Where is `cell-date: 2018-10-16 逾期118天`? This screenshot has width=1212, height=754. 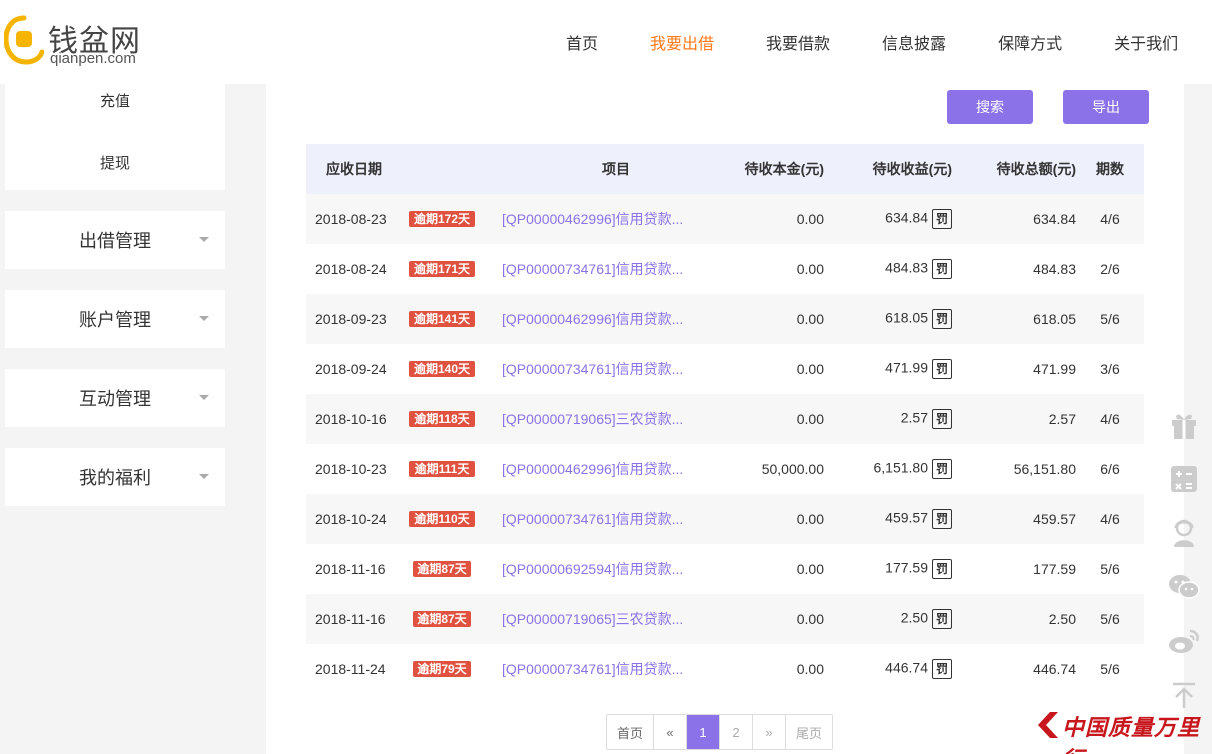 cell-date: 2018-10-16 逾期118天 is located at coordinates (404, 419).